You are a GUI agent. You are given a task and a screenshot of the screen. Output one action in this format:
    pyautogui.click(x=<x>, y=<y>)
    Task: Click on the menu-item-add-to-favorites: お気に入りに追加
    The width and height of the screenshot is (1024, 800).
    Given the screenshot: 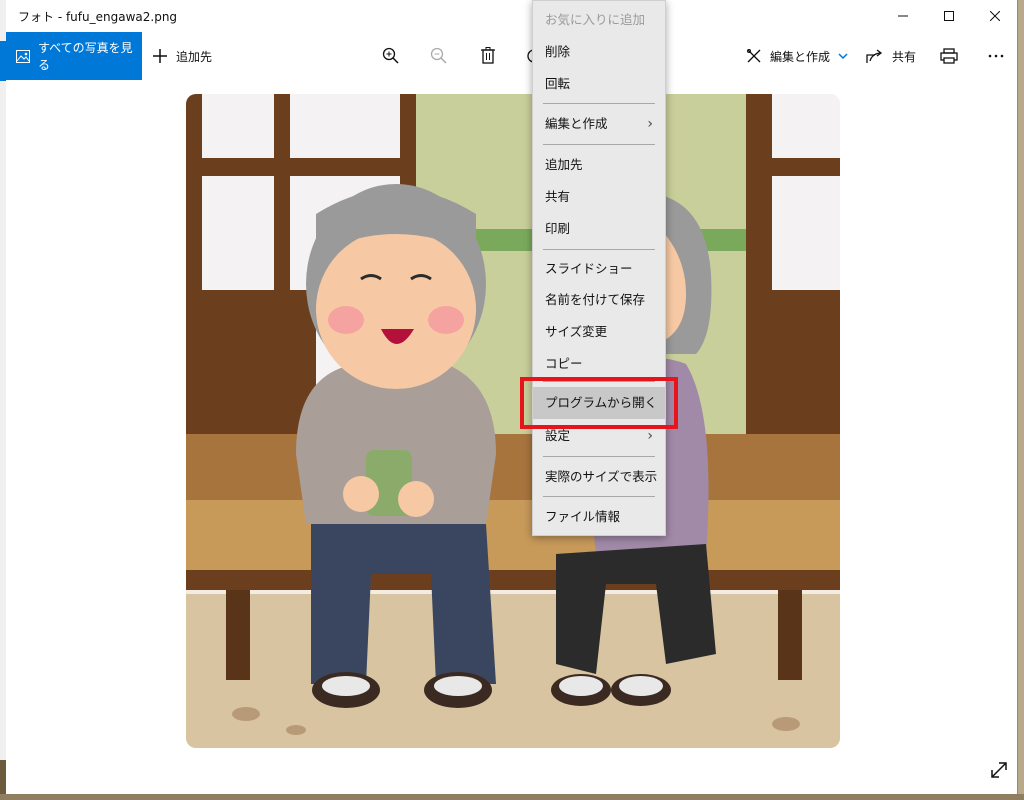 What is the action you would take?
    pyautogui.click(x=599, y=20)
    